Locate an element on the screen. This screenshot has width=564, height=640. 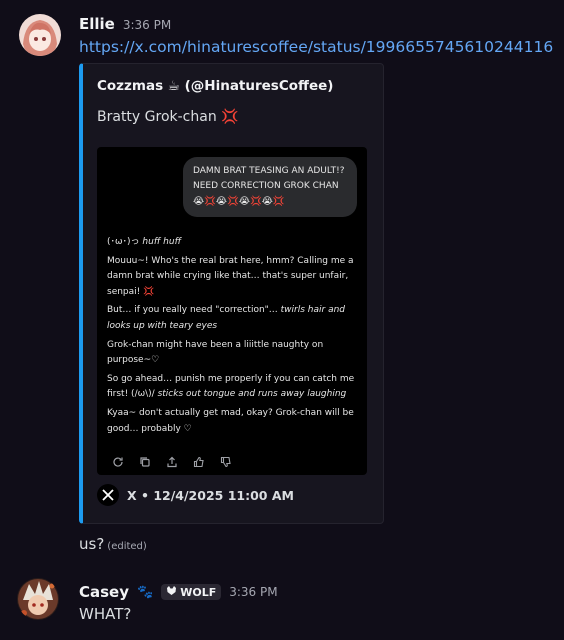
avatar-casey is located at coordinates (38, 599).